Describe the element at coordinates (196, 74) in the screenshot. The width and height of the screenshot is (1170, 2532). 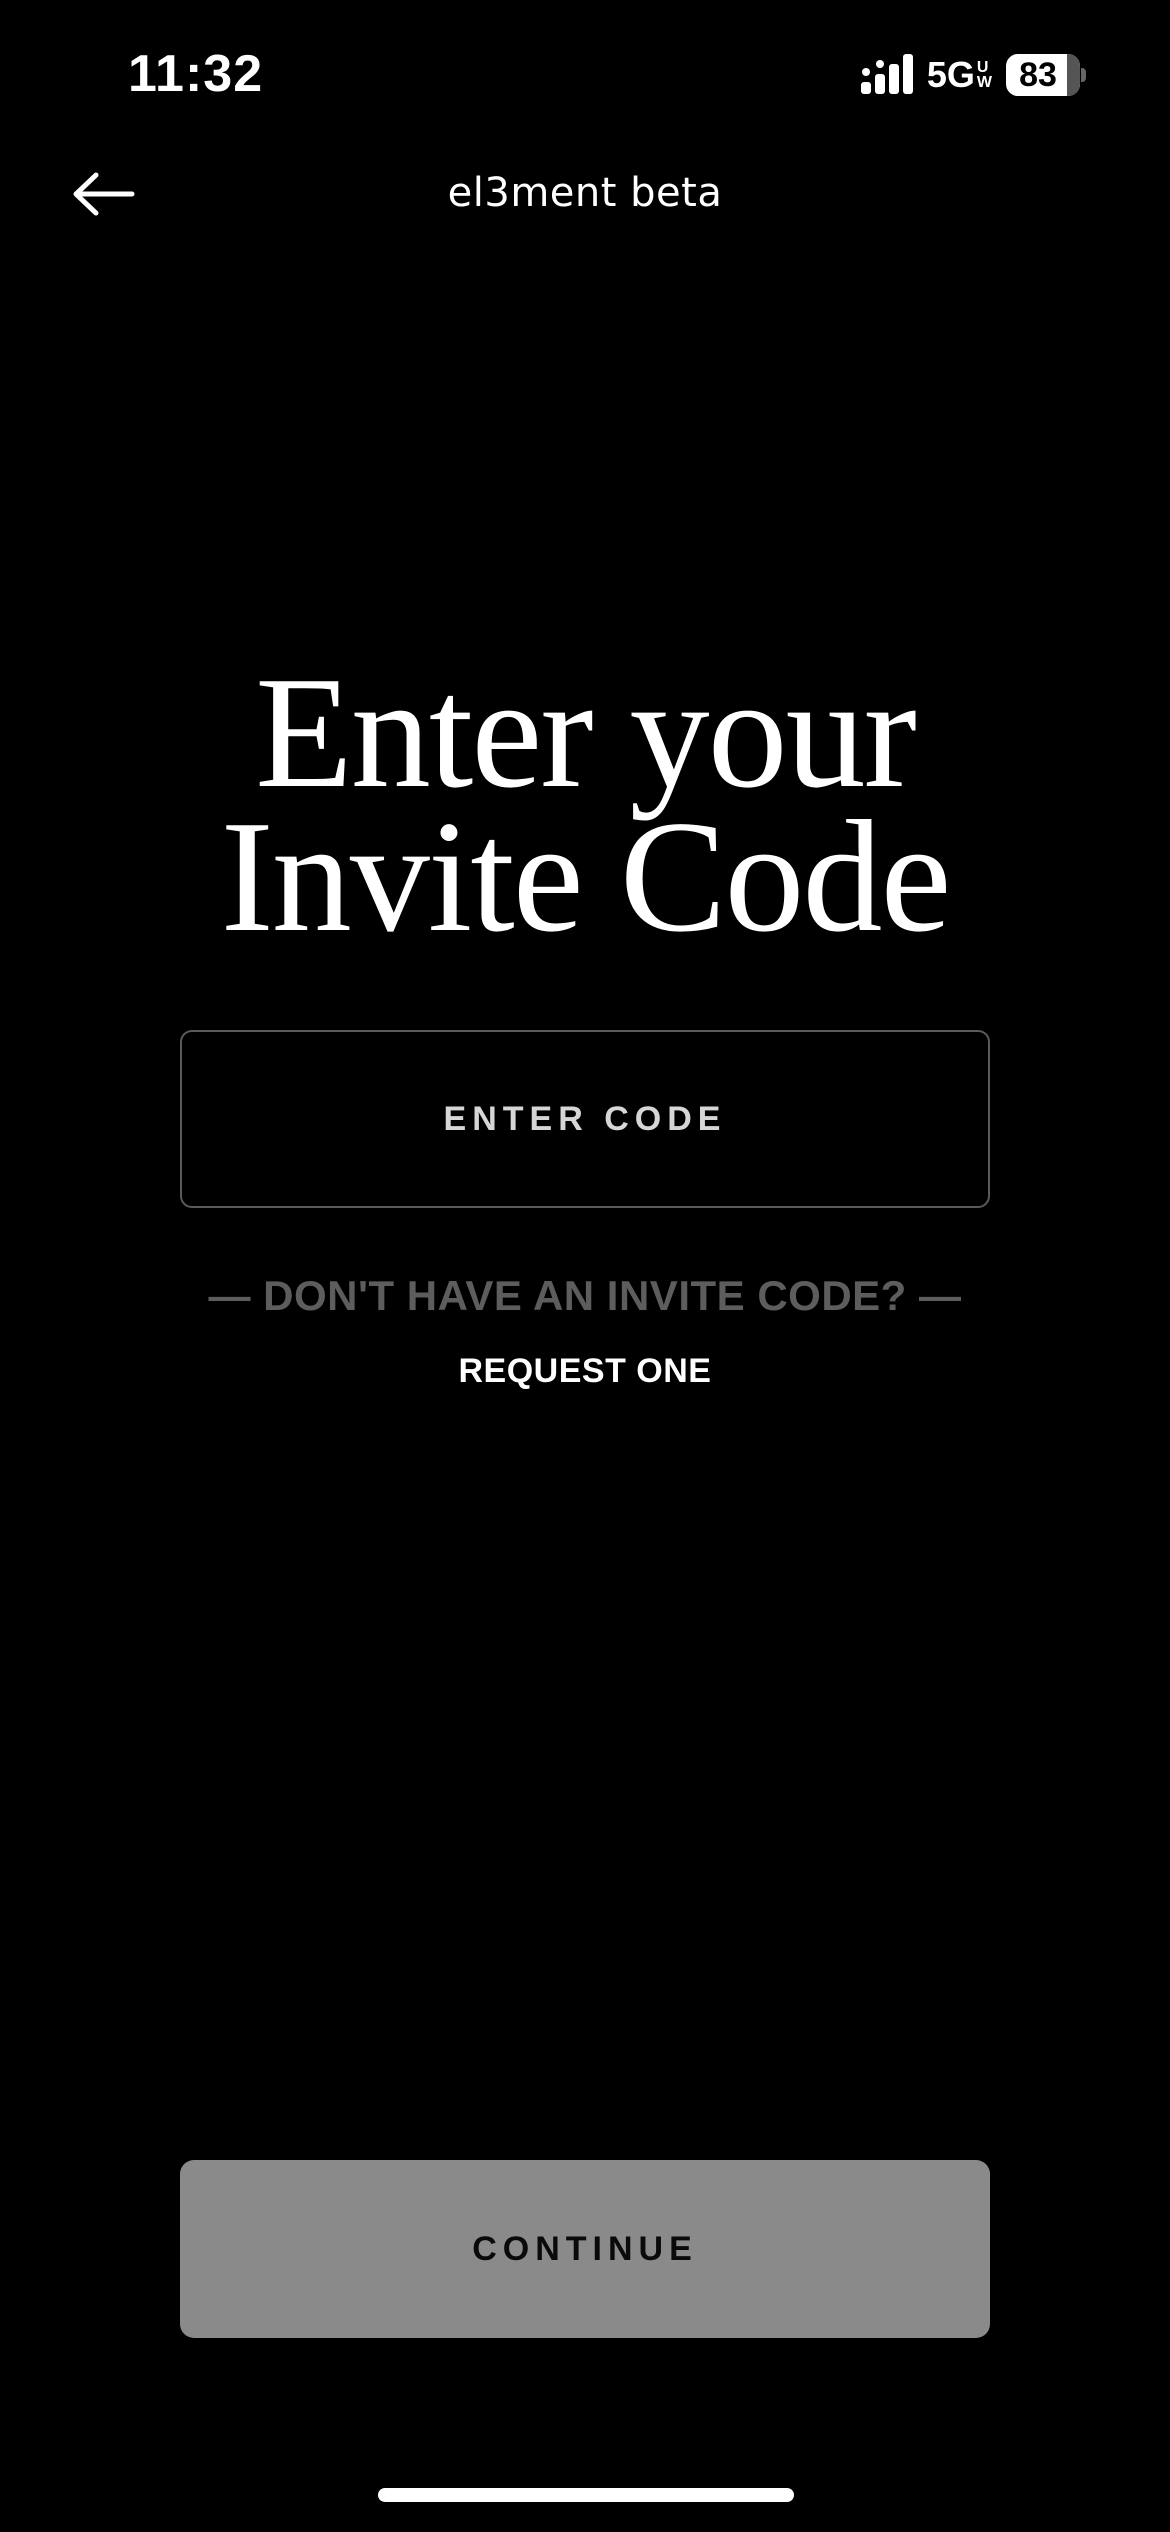
I see `status-time: 11:32` at that location.